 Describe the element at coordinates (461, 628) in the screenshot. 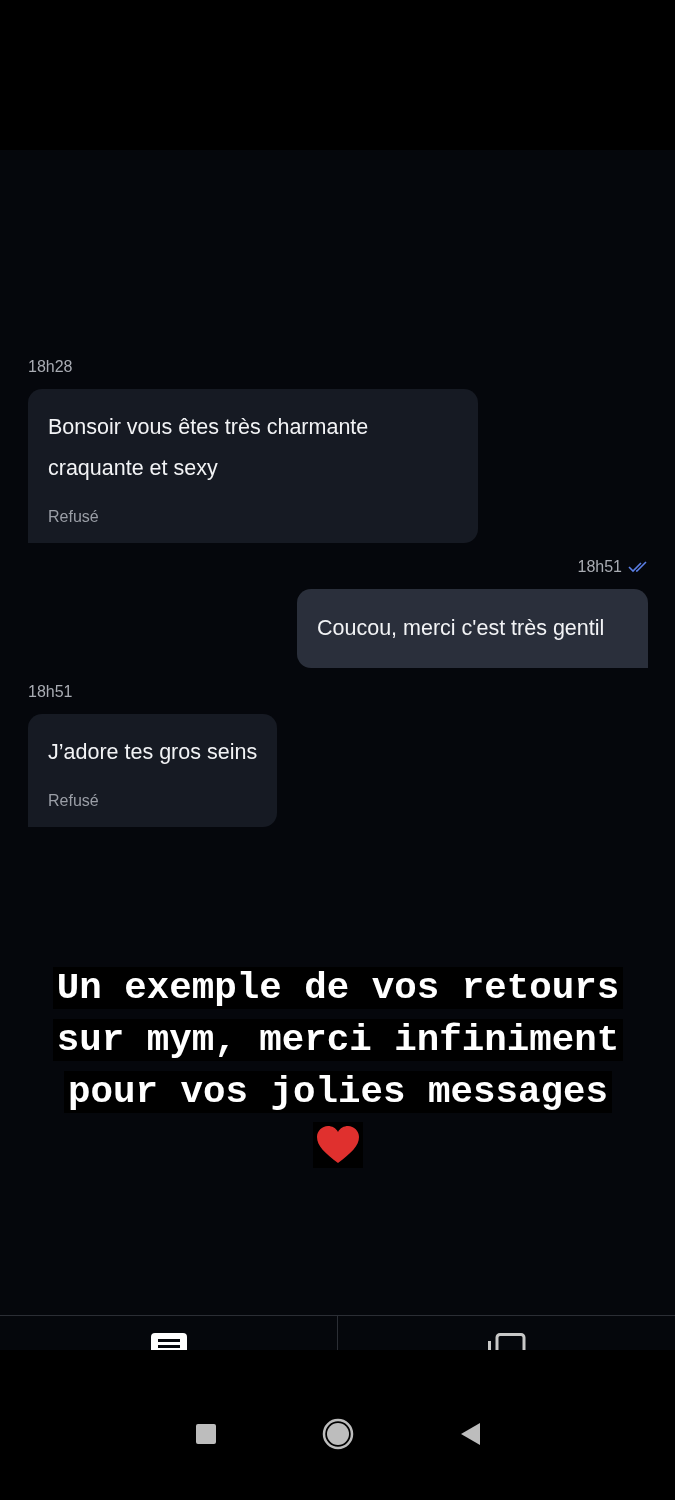

I see `message-text: Coucou, merci c'est très gentil` at that location.